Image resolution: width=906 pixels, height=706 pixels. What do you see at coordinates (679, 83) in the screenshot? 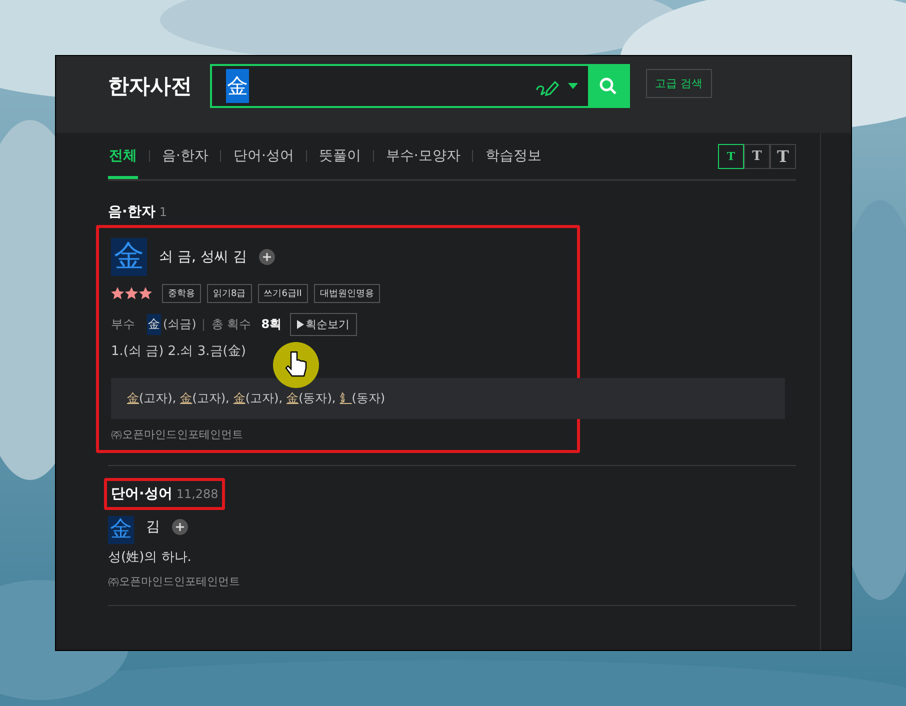
I see `advanced-search-button: 고급 검색` at bounding box center [679, 83].